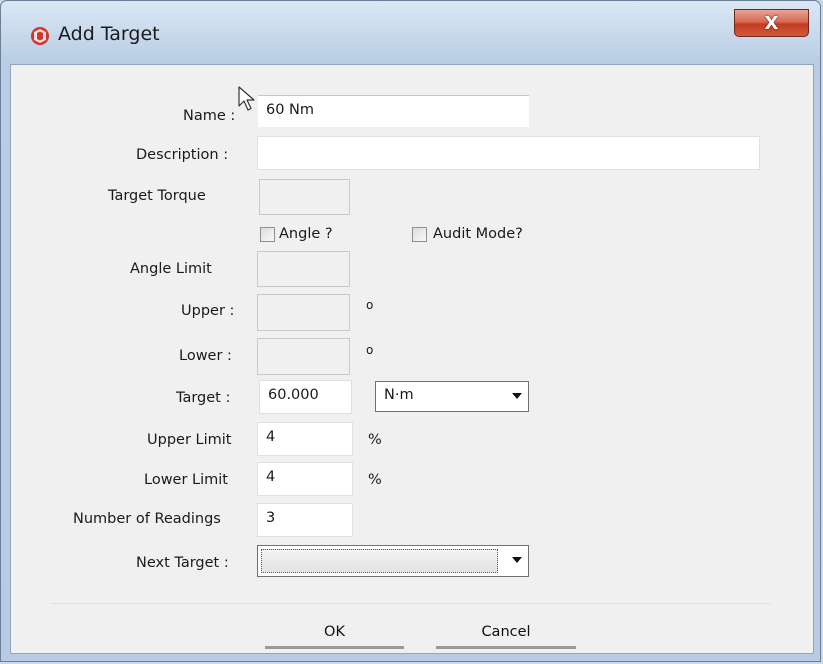  I want to click on window-title: Add Target, so click(109, 34).